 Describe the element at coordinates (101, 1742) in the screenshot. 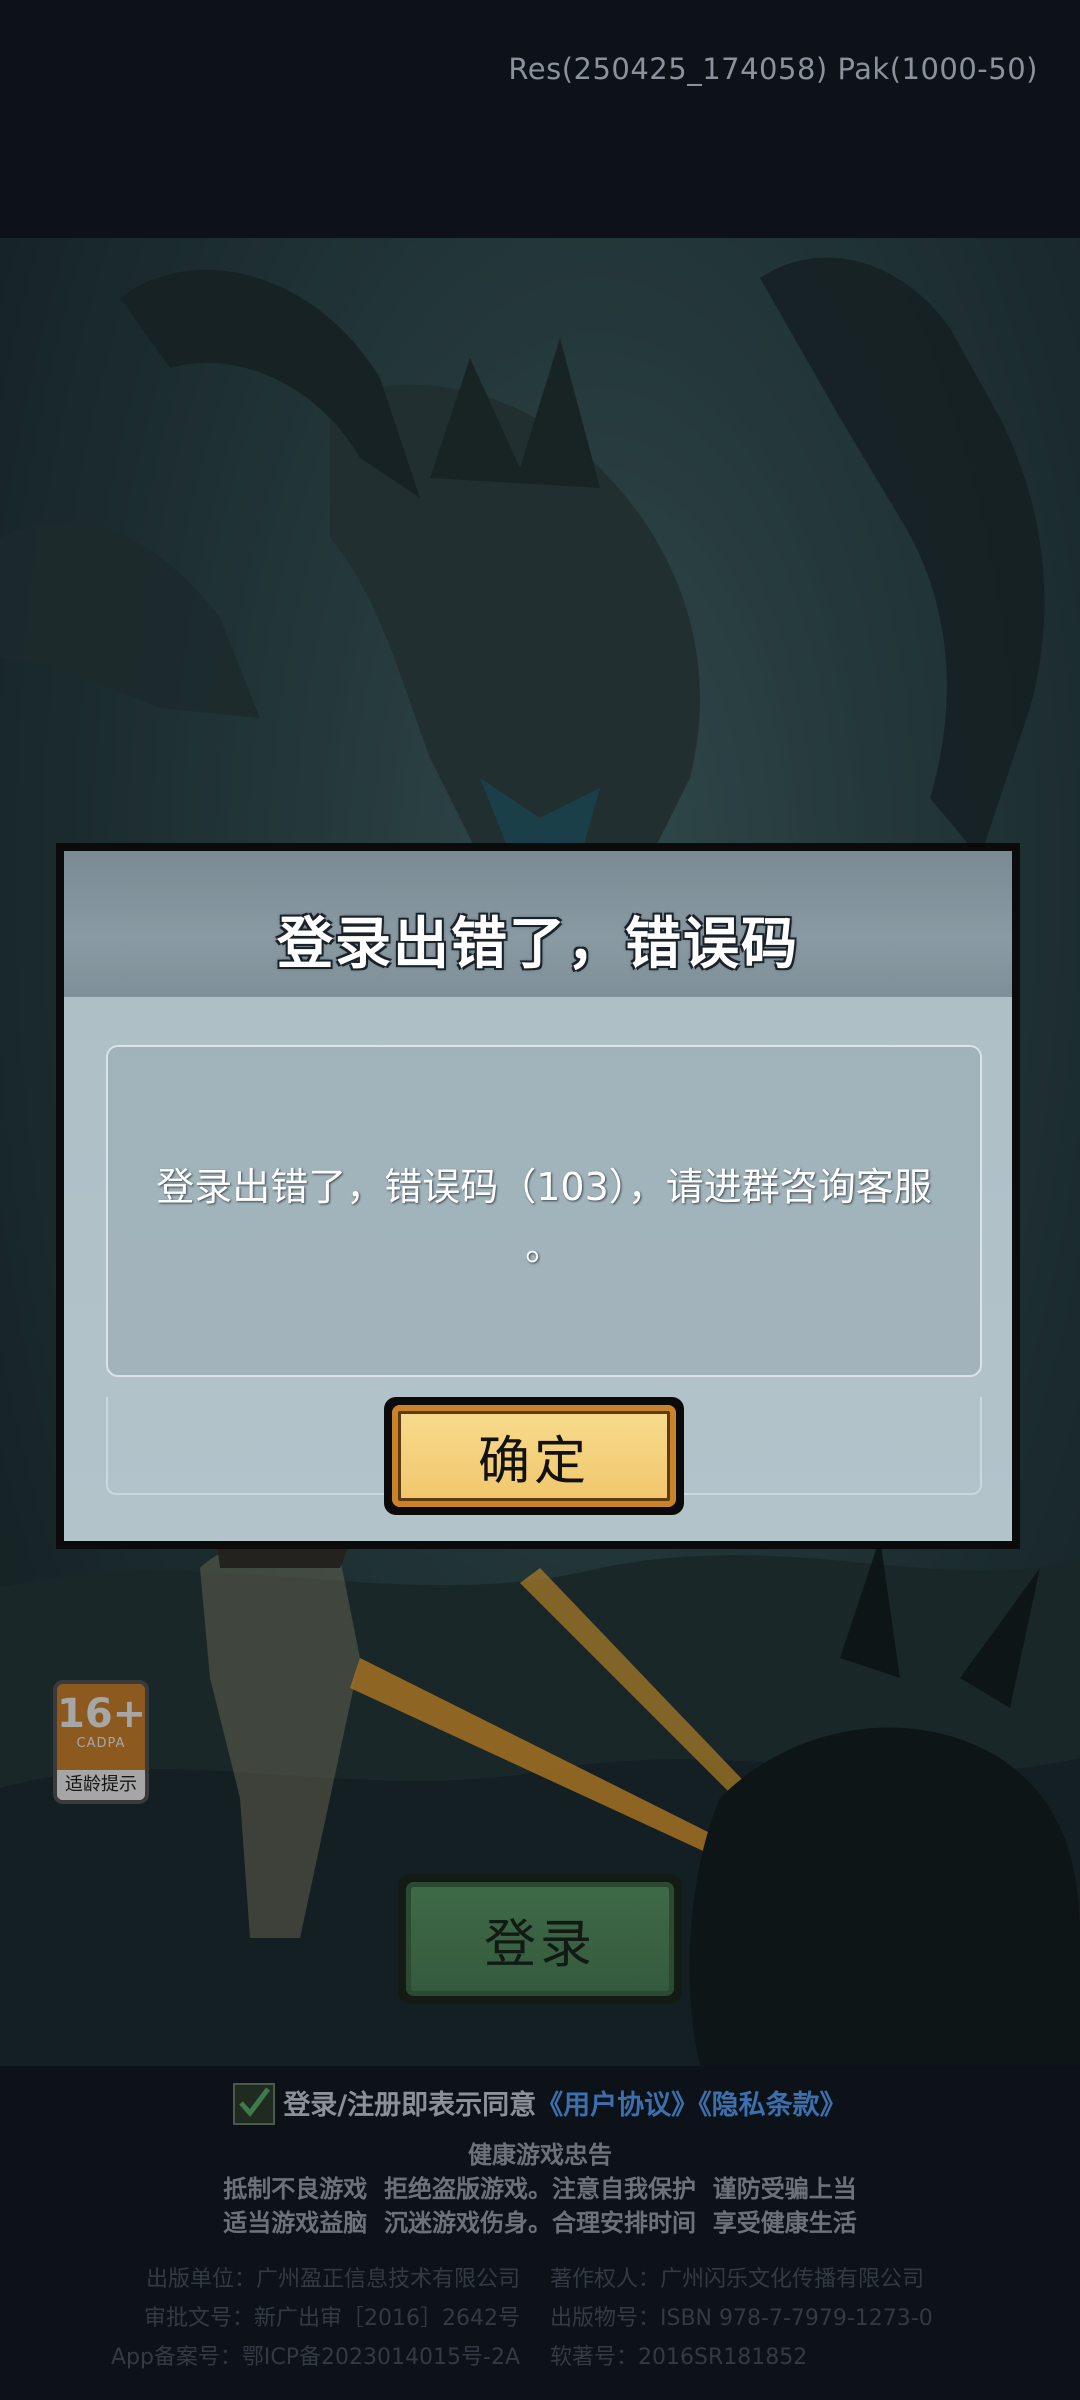

I see `age-rating-badge: 16+ CADPA 适龄提示` at that location.